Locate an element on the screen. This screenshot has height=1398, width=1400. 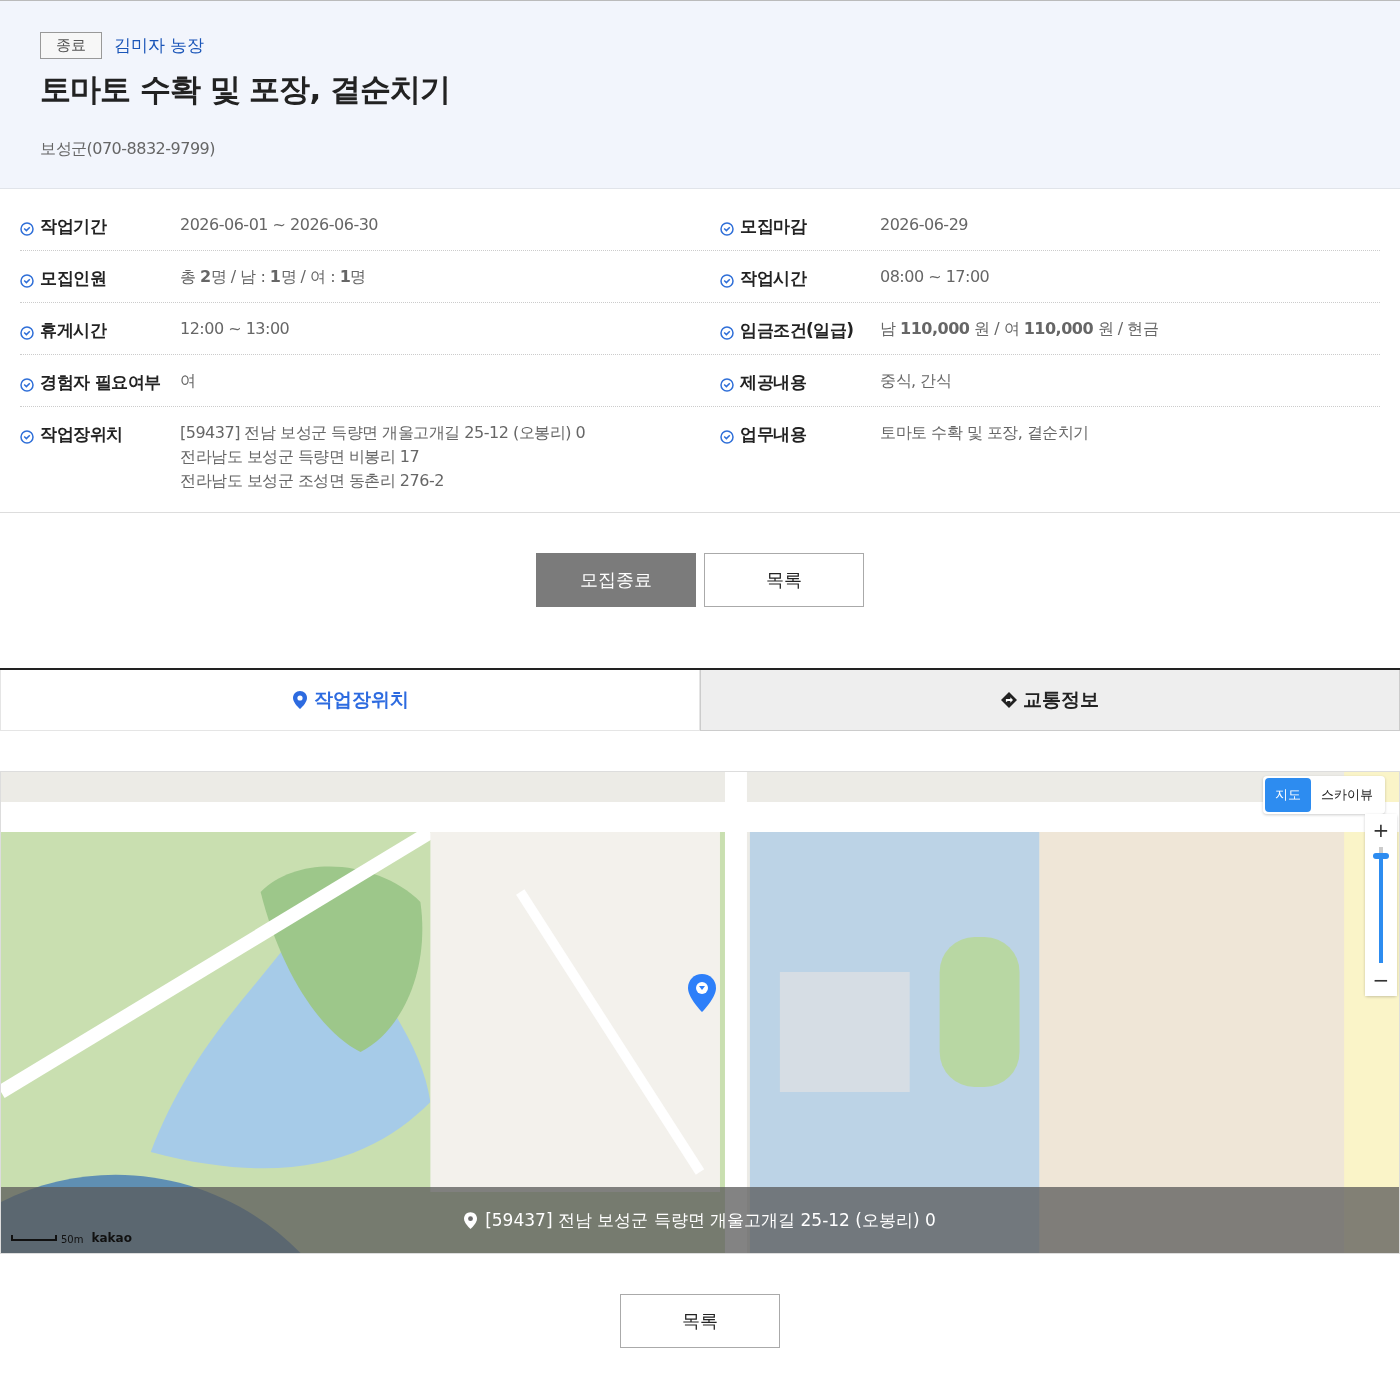
zoom-in-button: + is located at coordinates (1381, 830).